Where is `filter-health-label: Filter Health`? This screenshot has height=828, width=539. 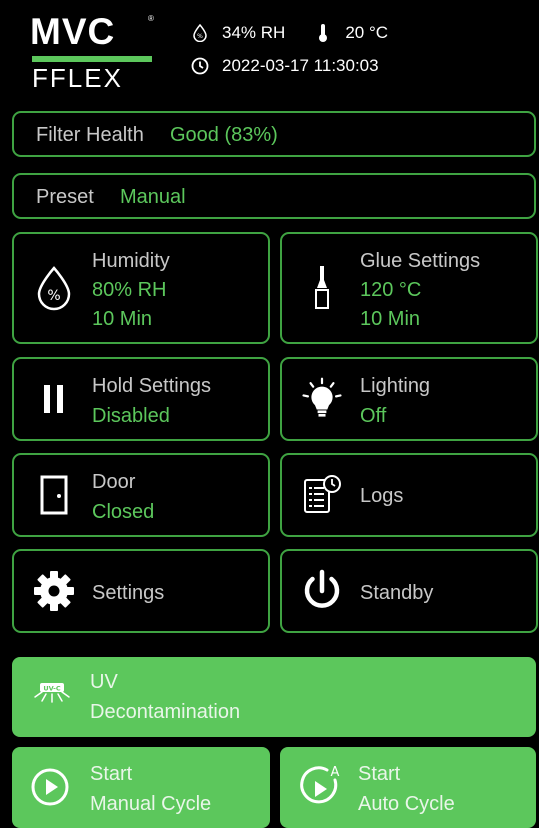 filter-health-label: Filter Health is located at coordinates (90, 135).